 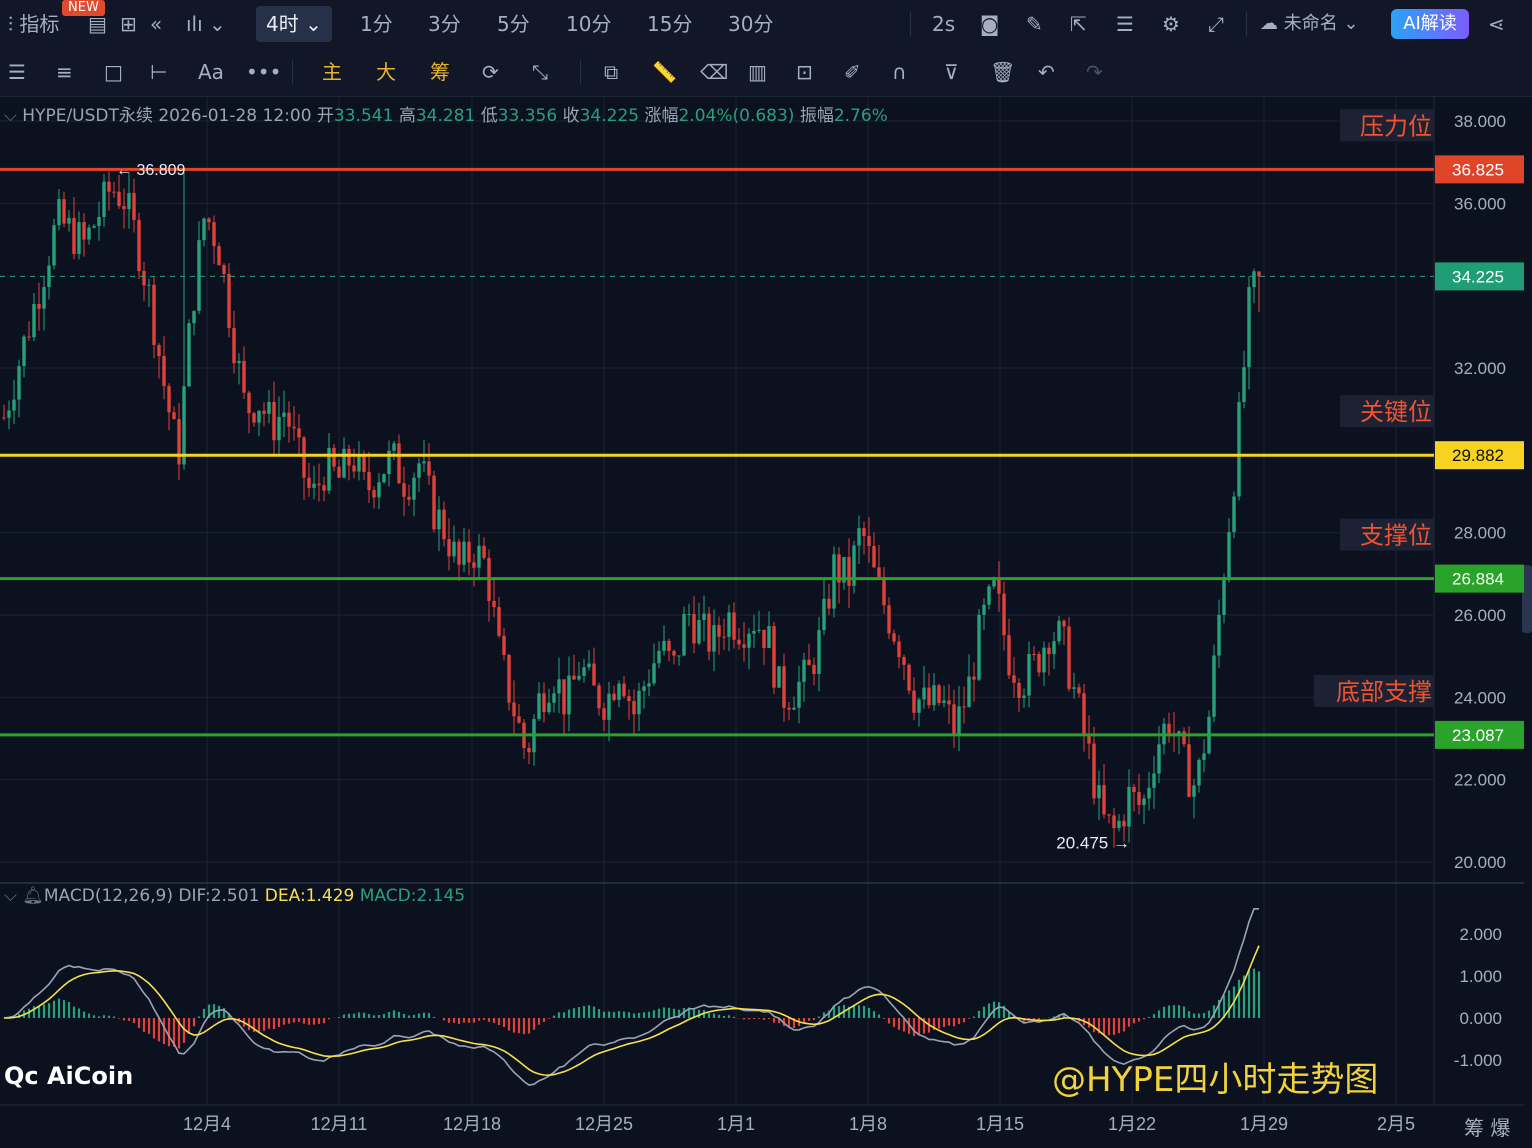 I want to click on export-icon: ⇱, so click(x=1078, y=24).